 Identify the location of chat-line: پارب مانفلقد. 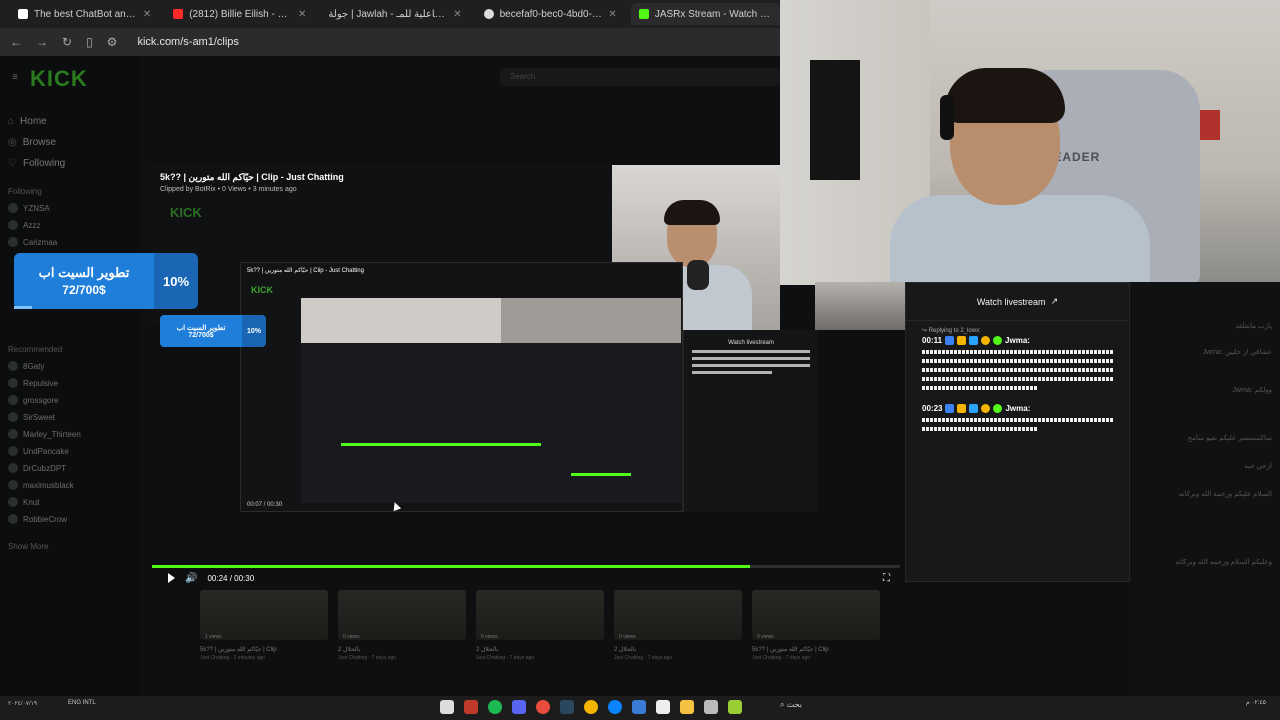
(1253, 326).